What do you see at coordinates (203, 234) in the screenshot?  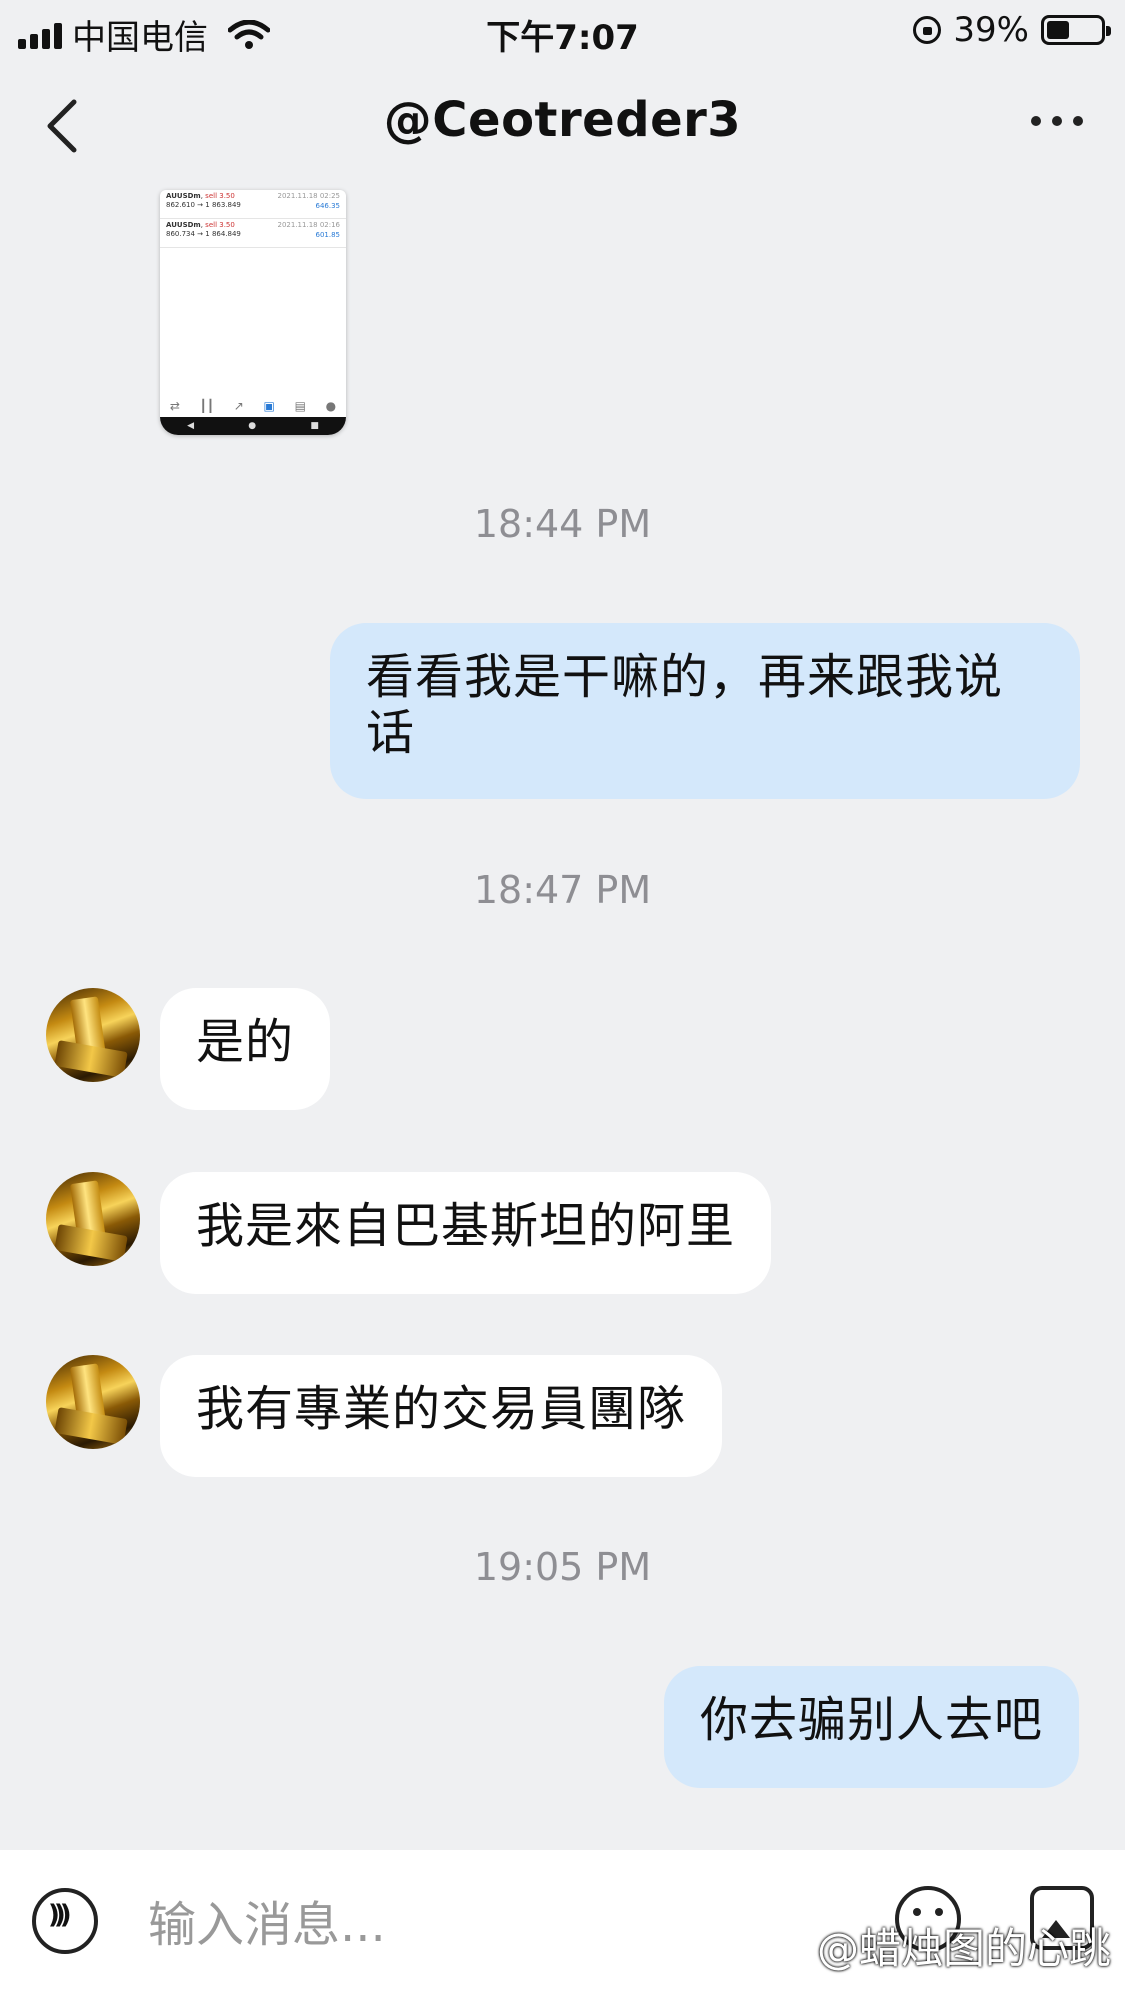 I see `trade-prices: 860.734 → 1 864.849` at bounding box center [203, 234].